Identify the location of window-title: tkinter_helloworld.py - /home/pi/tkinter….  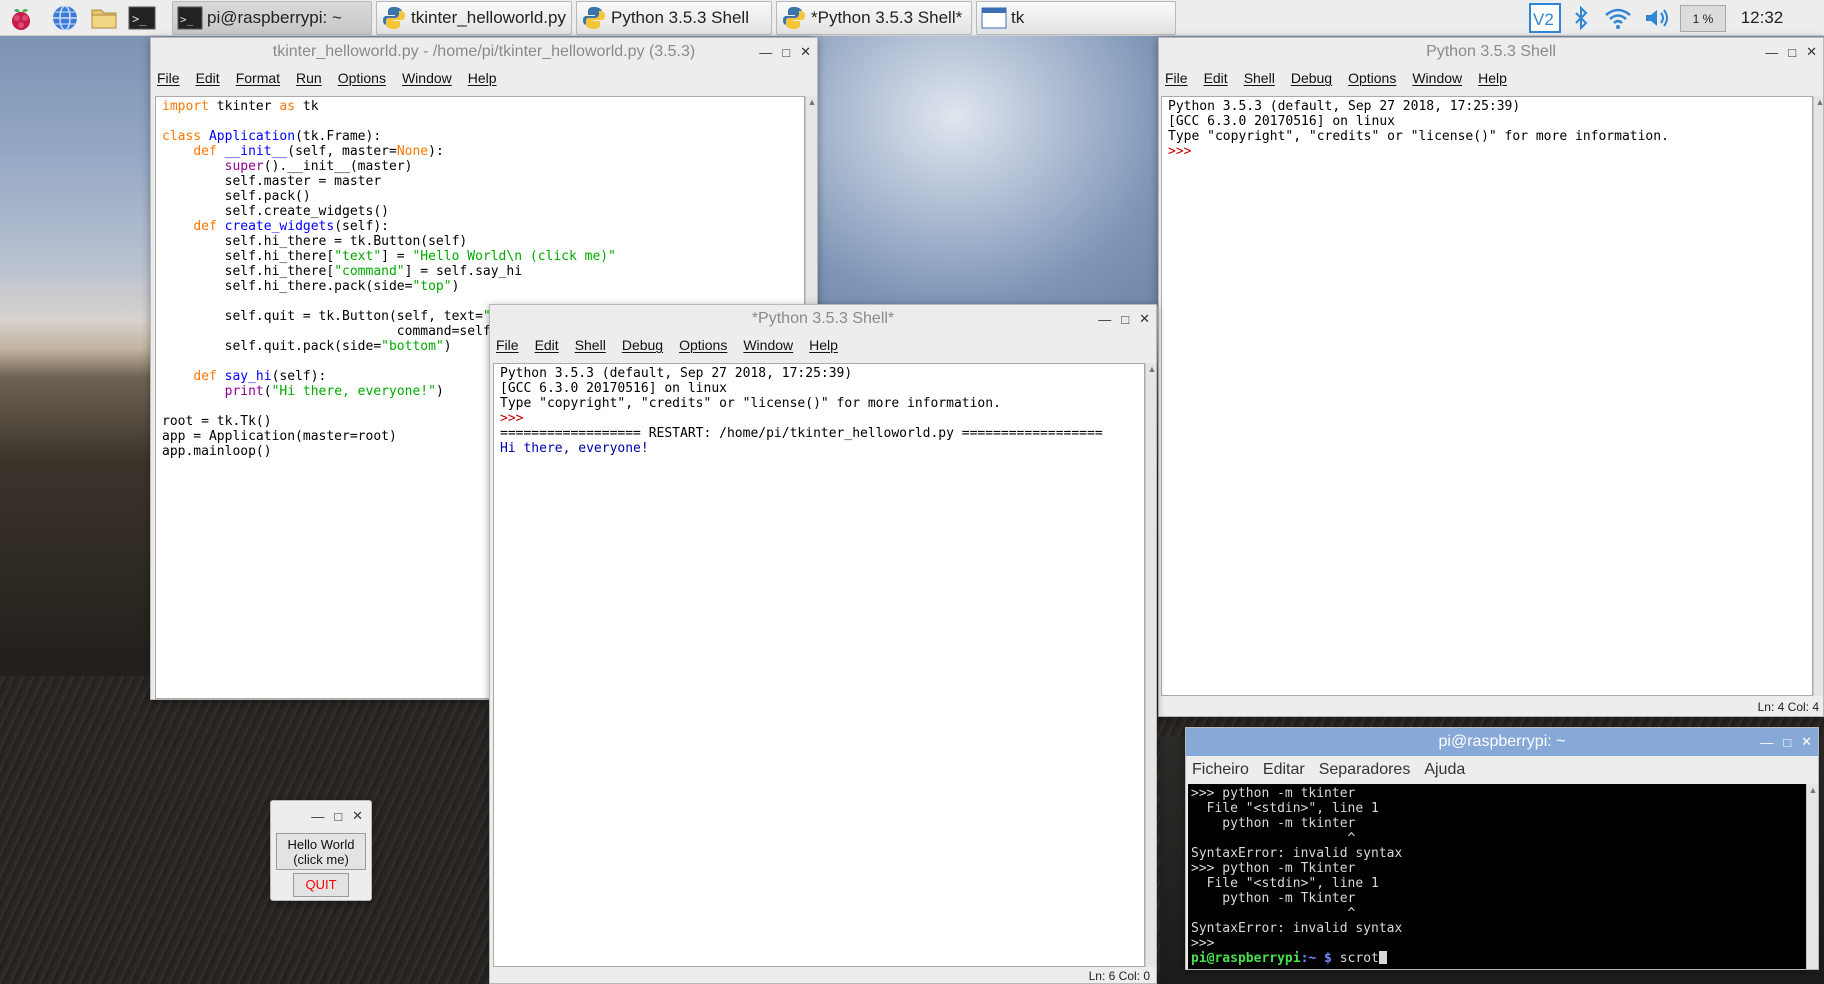
(484, 51).